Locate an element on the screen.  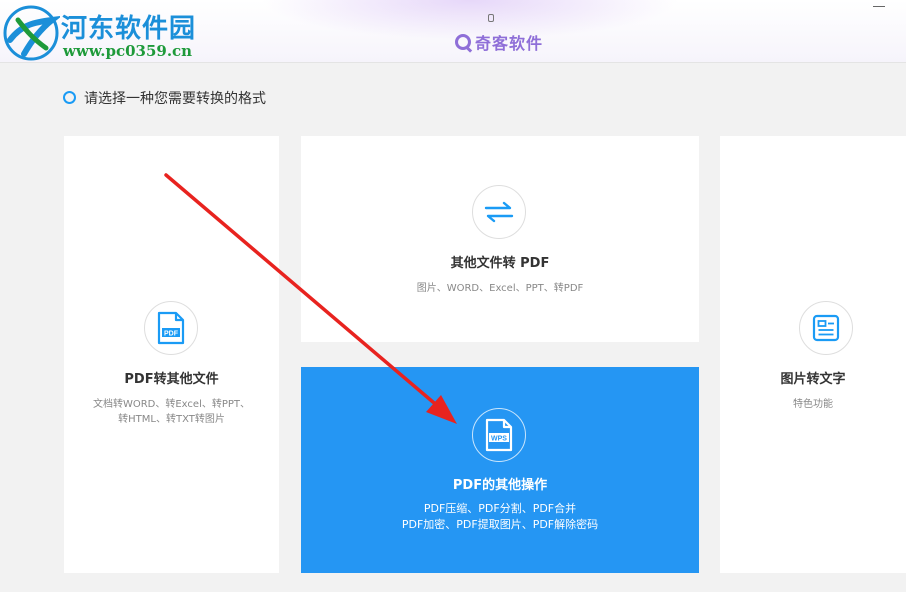
card-desc: 图片、WORD、Excel、PPT、转PDF is located at coordinates (500, 288).